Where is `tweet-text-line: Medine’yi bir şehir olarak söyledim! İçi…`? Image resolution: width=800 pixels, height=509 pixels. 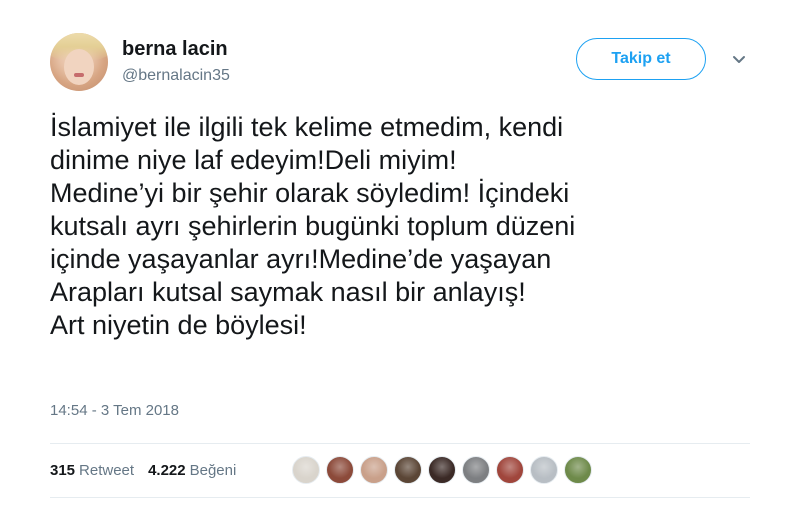
tweet-text-line: Medine’yi bir şehir olarak söyledim! İçi… is located at coordinates (310, 193).